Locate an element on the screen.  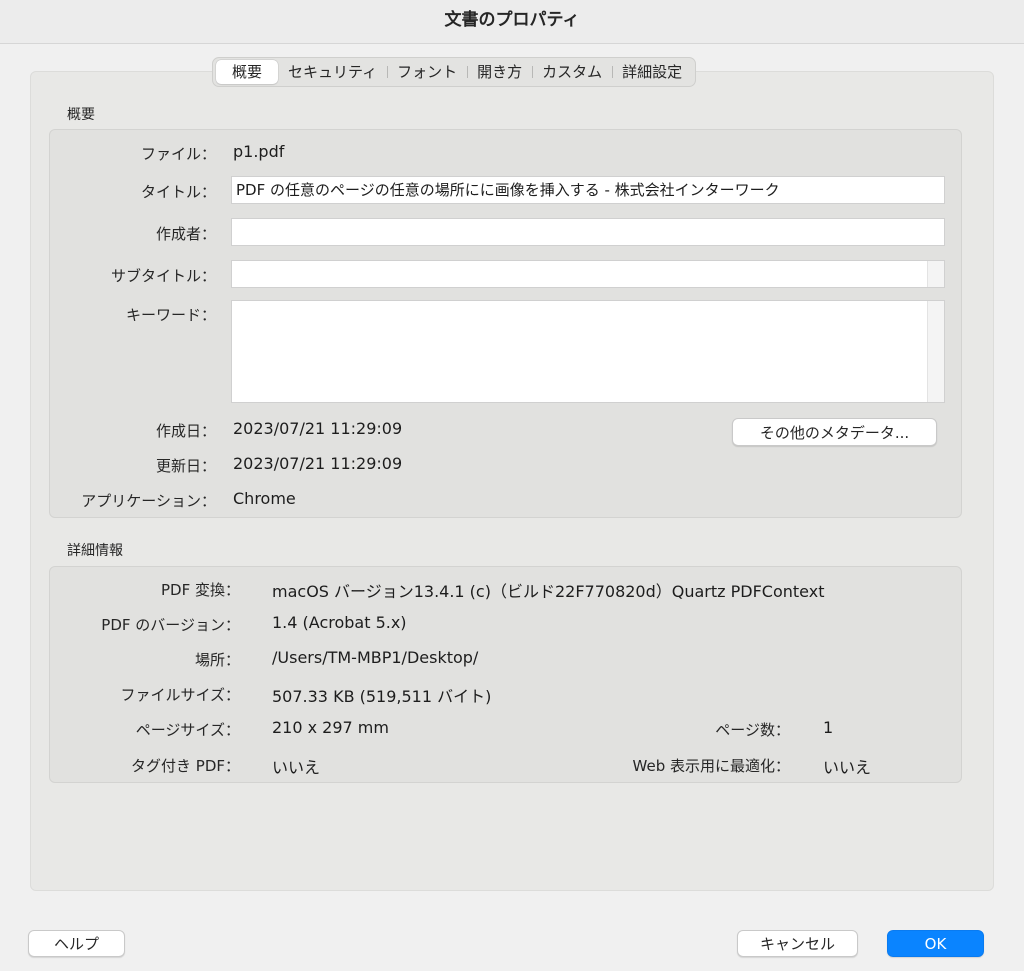
file-value: p1.pdf is located at coordinates (259, 151).